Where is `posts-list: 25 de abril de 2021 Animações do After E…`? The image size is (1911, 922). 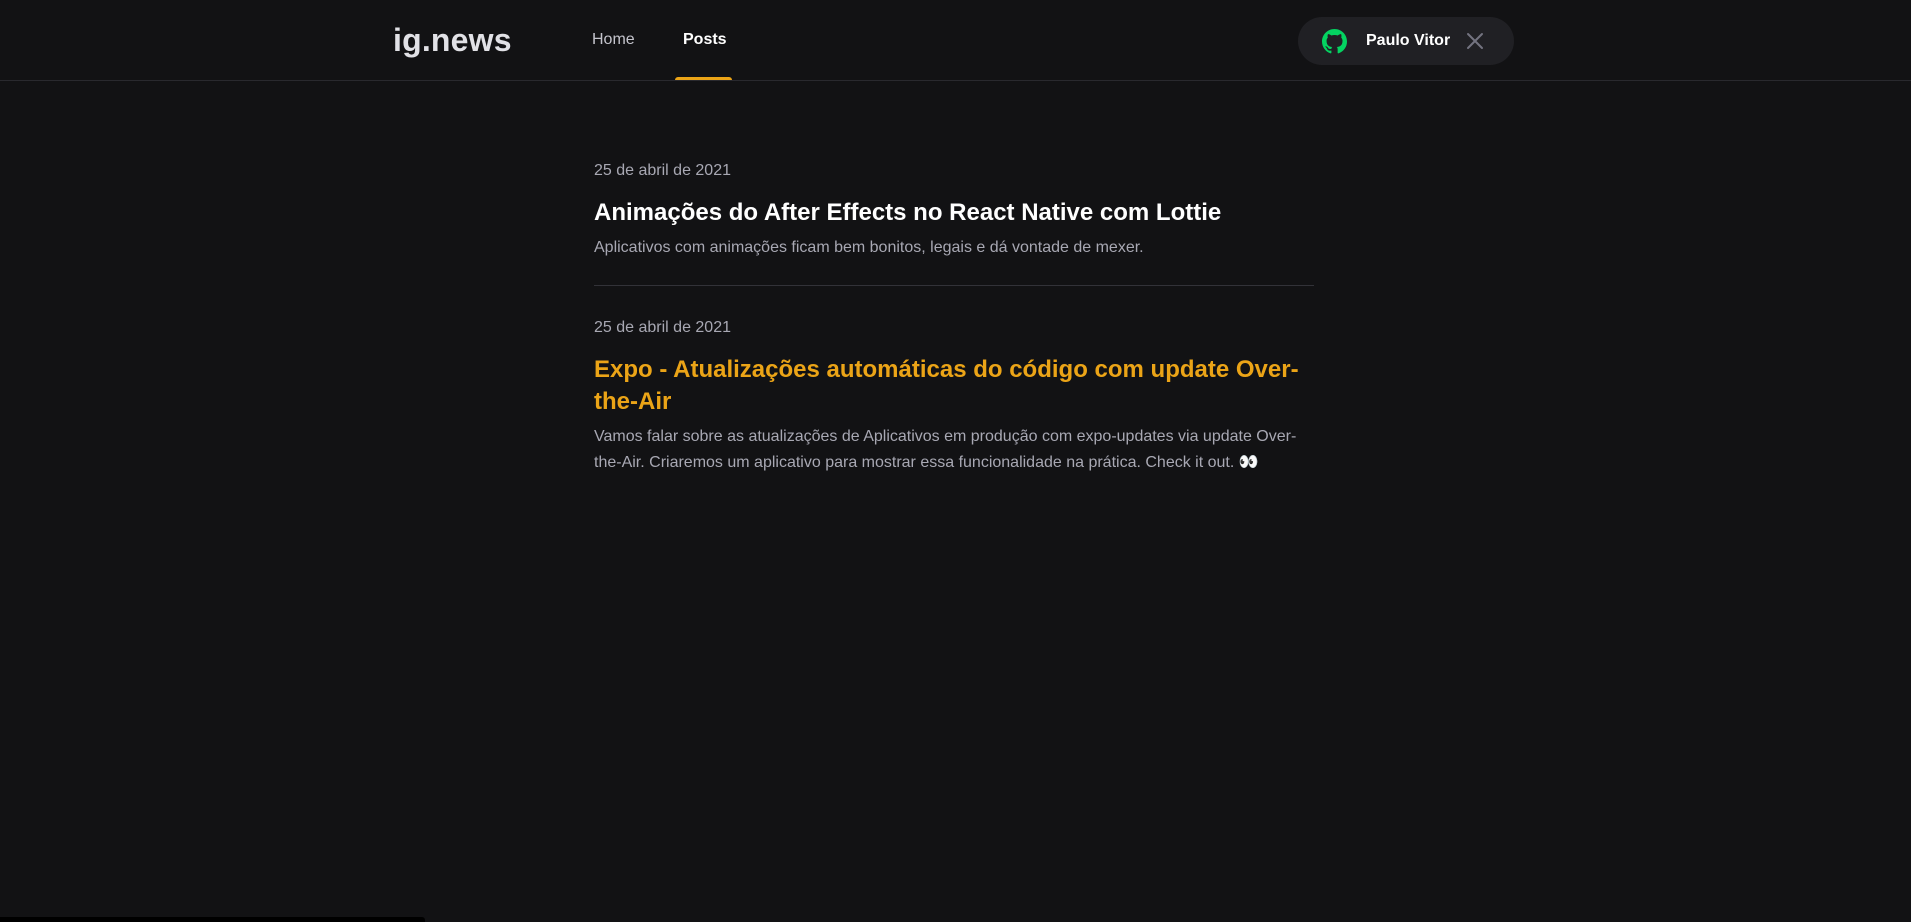 posts-list: 25 de abril de 2021 Animações do After E… is located at coordinates (954, 315).